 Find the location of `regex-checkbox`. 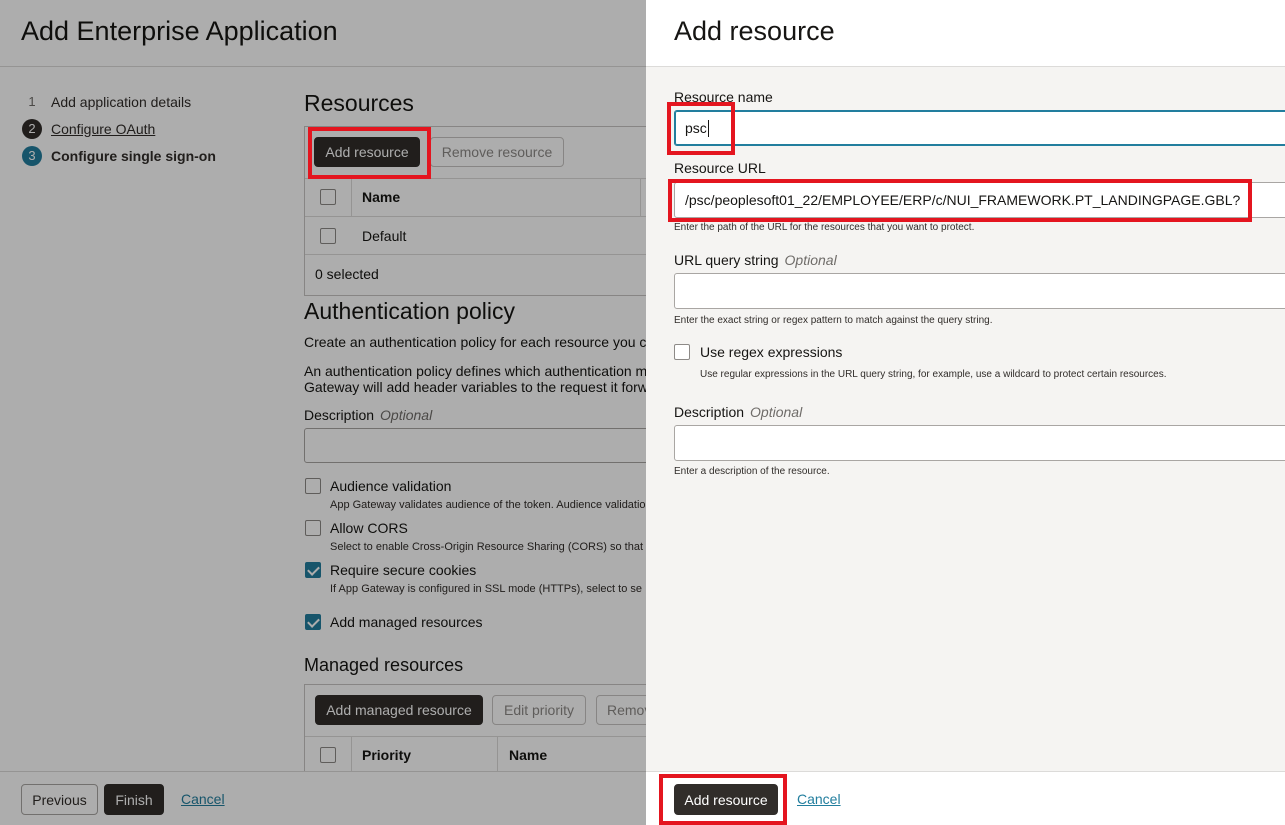

regex-checkbox is located at coordinates (682, 352).